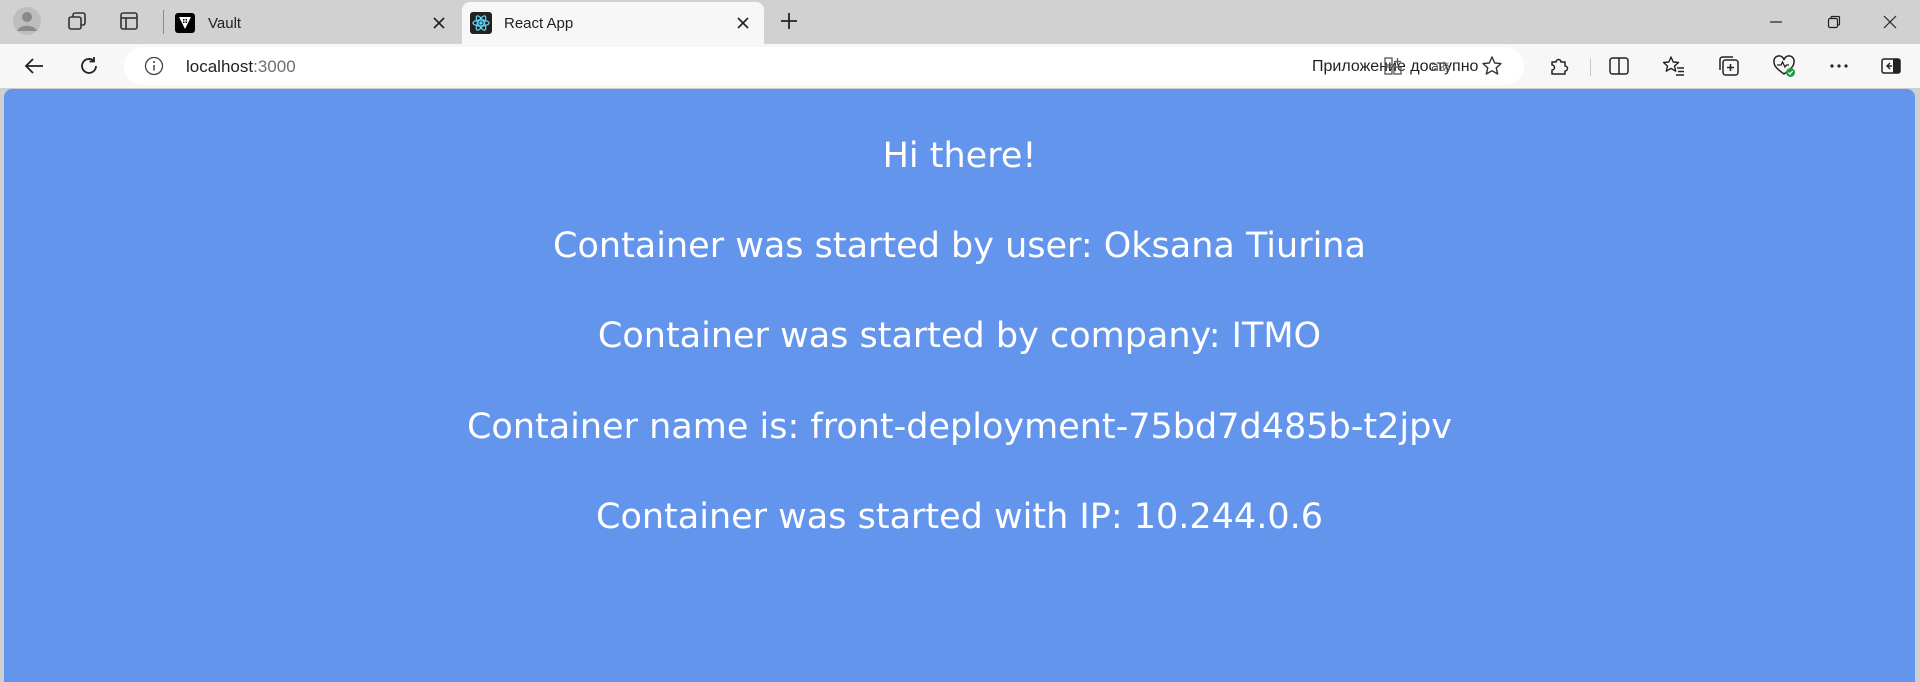 This screenshot has height=682, width=1920. Describe the element at coordinates (613, 23) in the screenshot. I see `tab-react-app: React App` at that location.